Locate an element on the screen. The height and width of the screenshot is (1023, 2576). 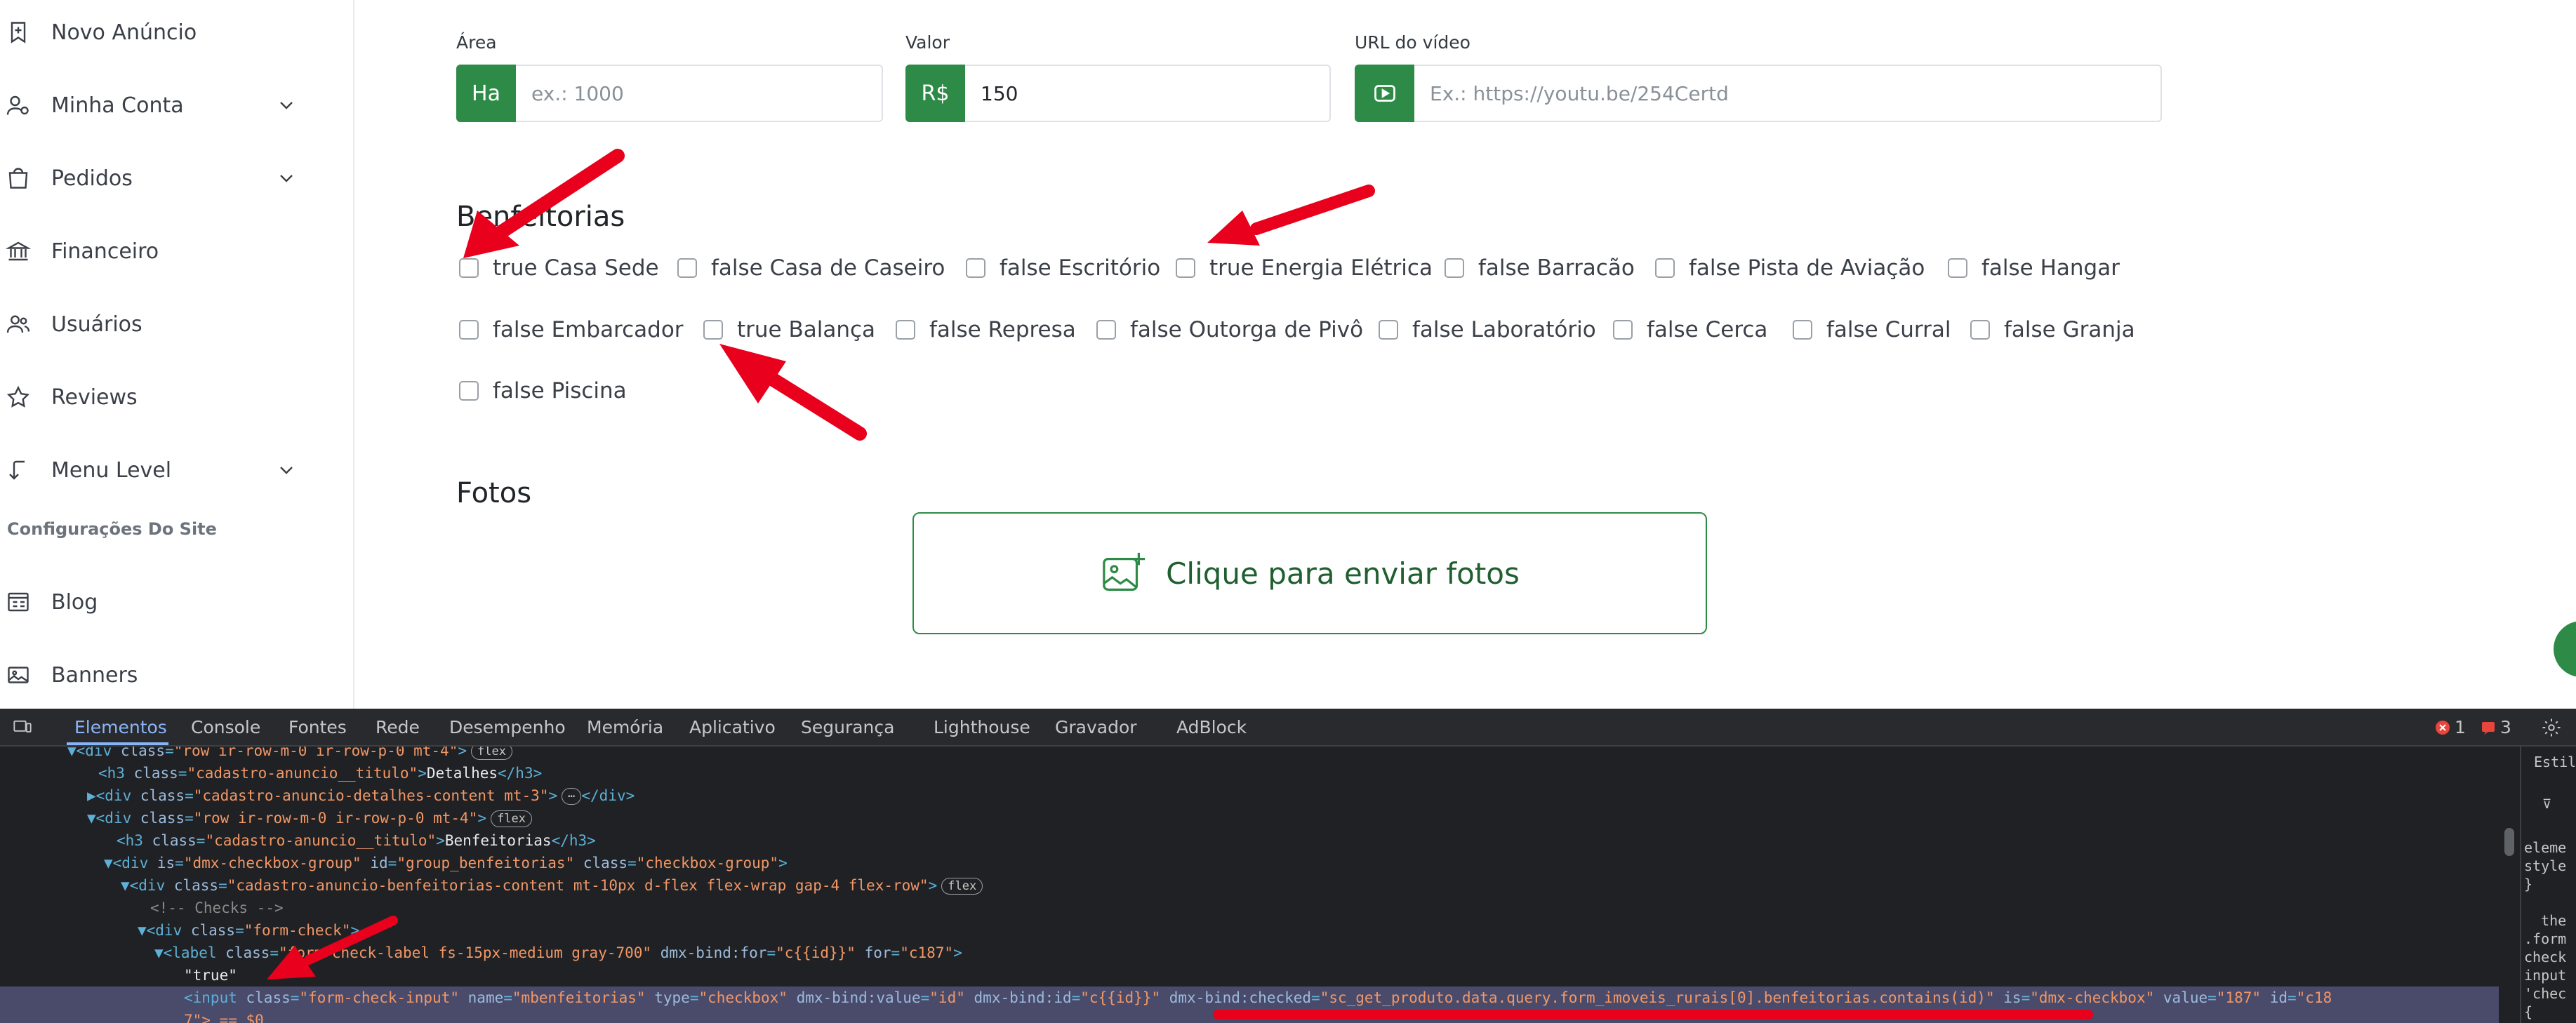
valor-input: 150 is located at coordinates (1148, 93).